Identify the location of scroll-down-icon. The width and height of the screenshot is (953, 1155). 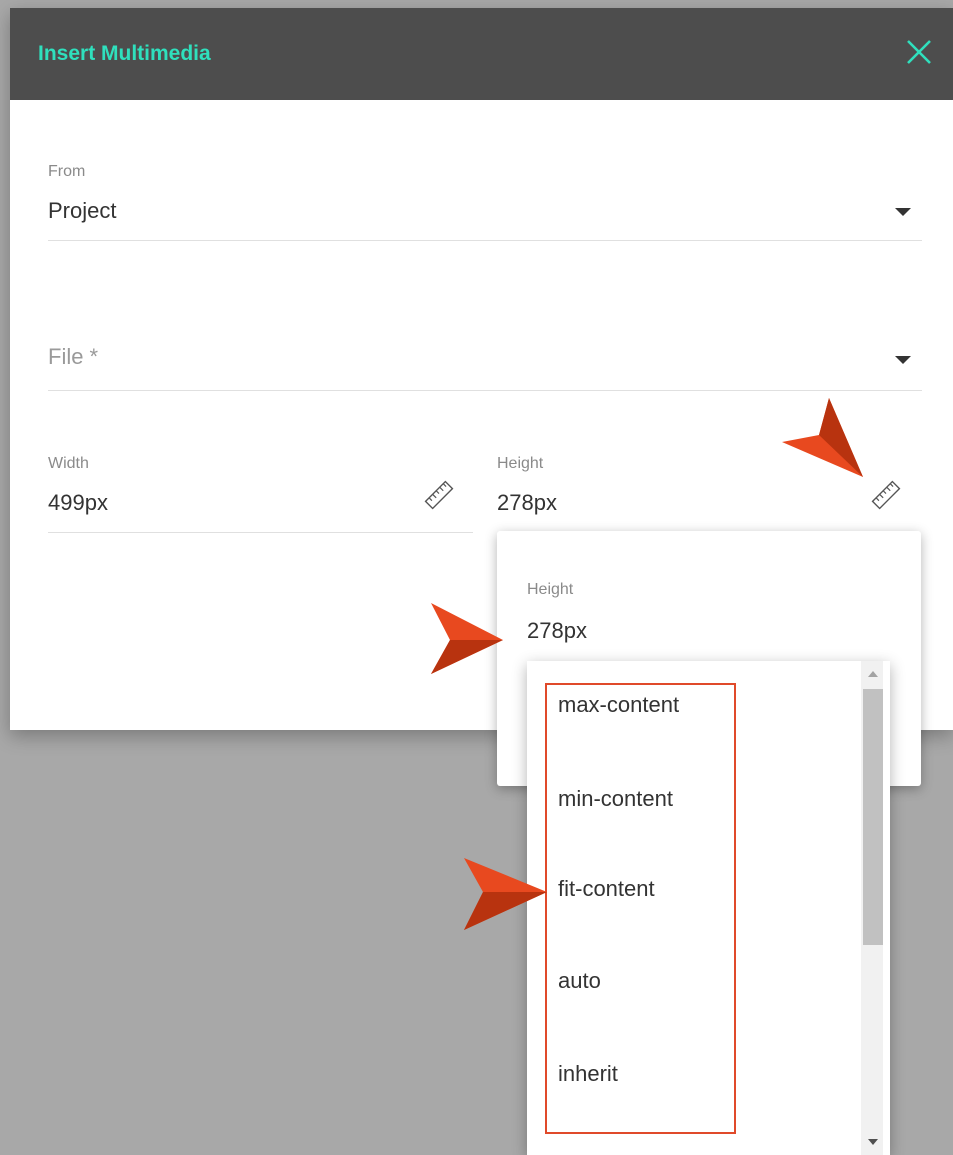
(873, 1142).